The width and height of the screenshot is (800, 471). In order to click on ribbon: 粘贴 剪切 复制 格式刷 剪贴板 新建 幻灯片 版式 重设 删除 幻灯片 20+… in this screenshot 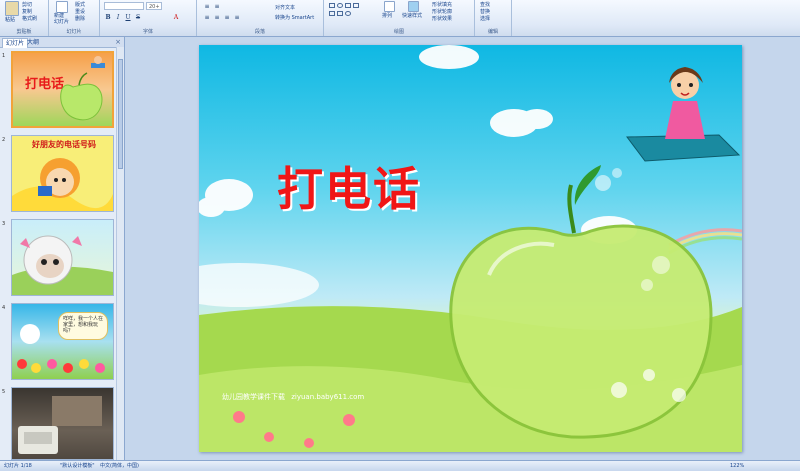, I will do `click(400, 18)`.